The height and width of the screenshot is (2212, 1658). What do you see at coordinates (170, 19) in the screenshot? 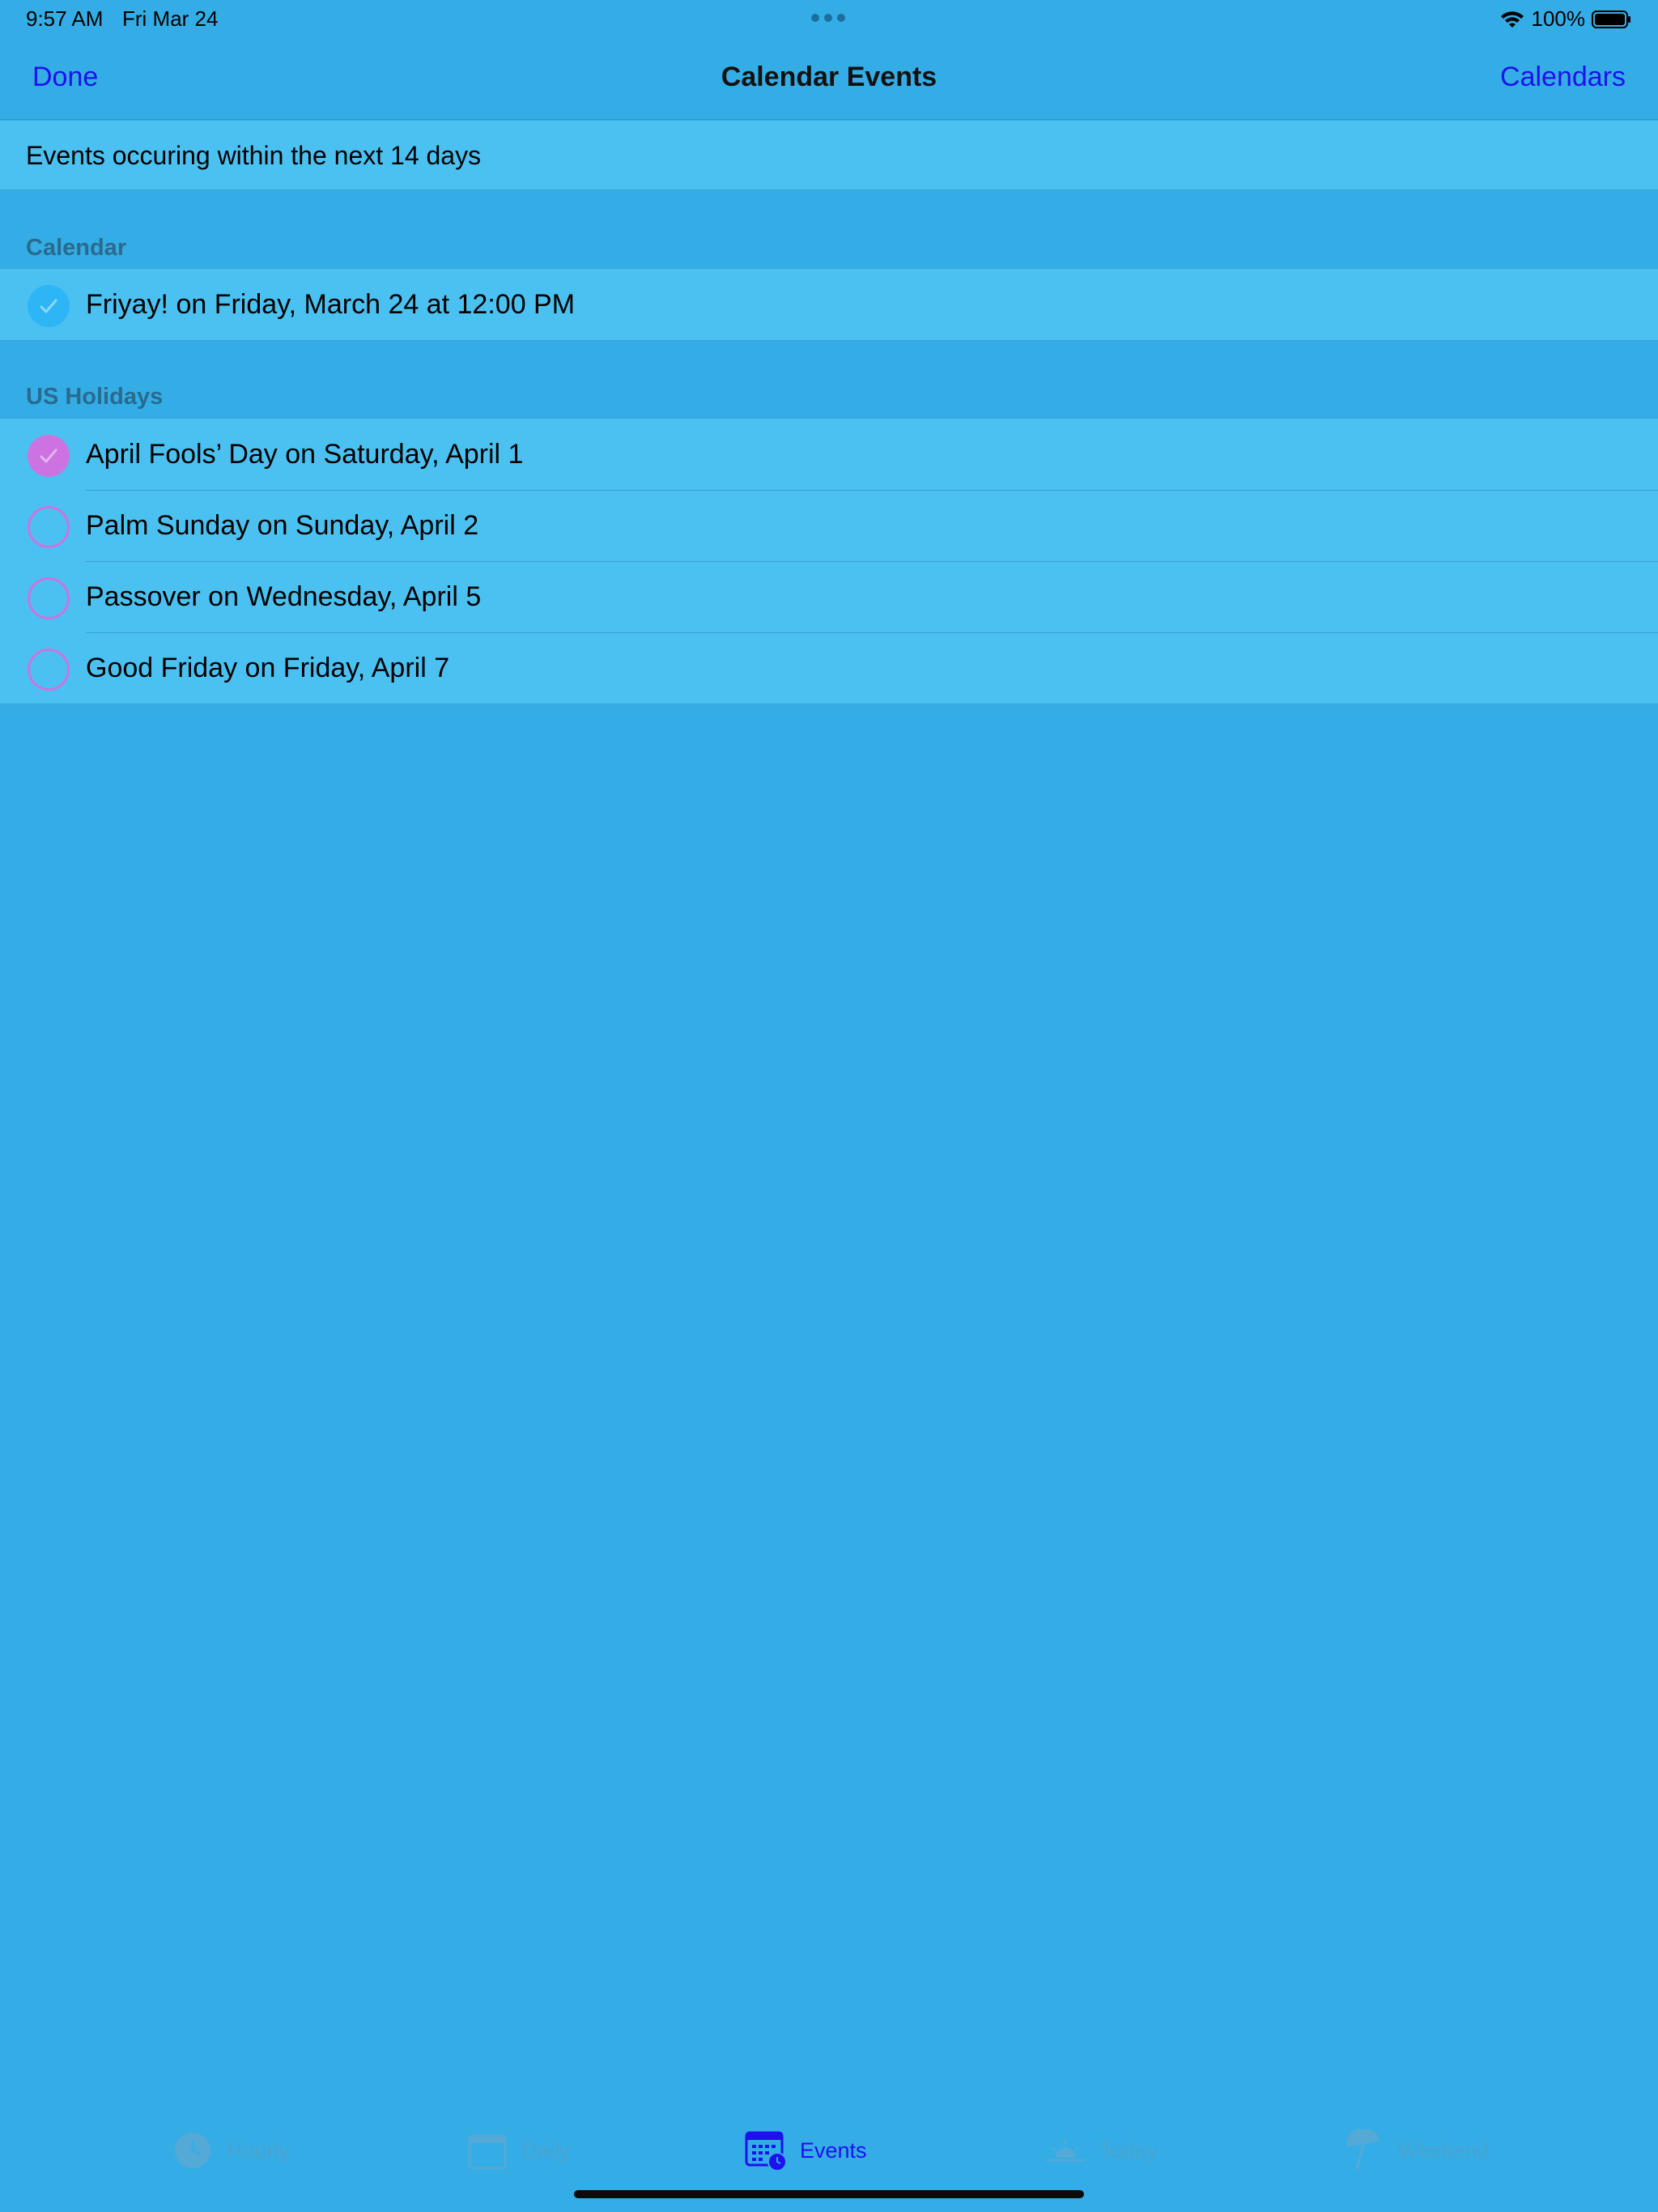
I see `status-date: Fri Mar 24` at bounding box center [170, 19].